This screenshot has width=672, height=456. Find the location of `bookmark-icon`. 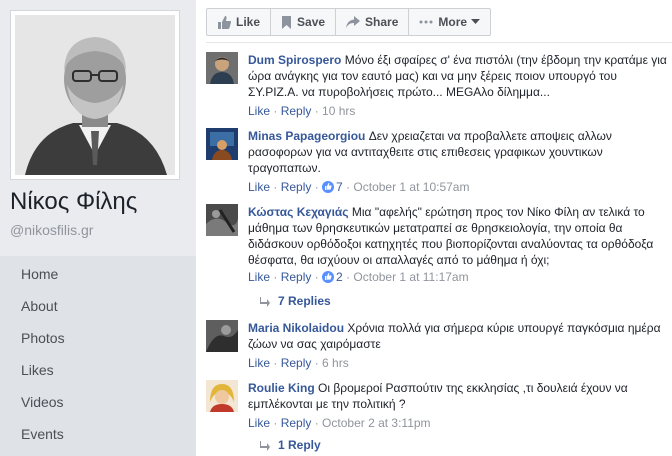

bookmark-icon is located at coordinates (287, 22).